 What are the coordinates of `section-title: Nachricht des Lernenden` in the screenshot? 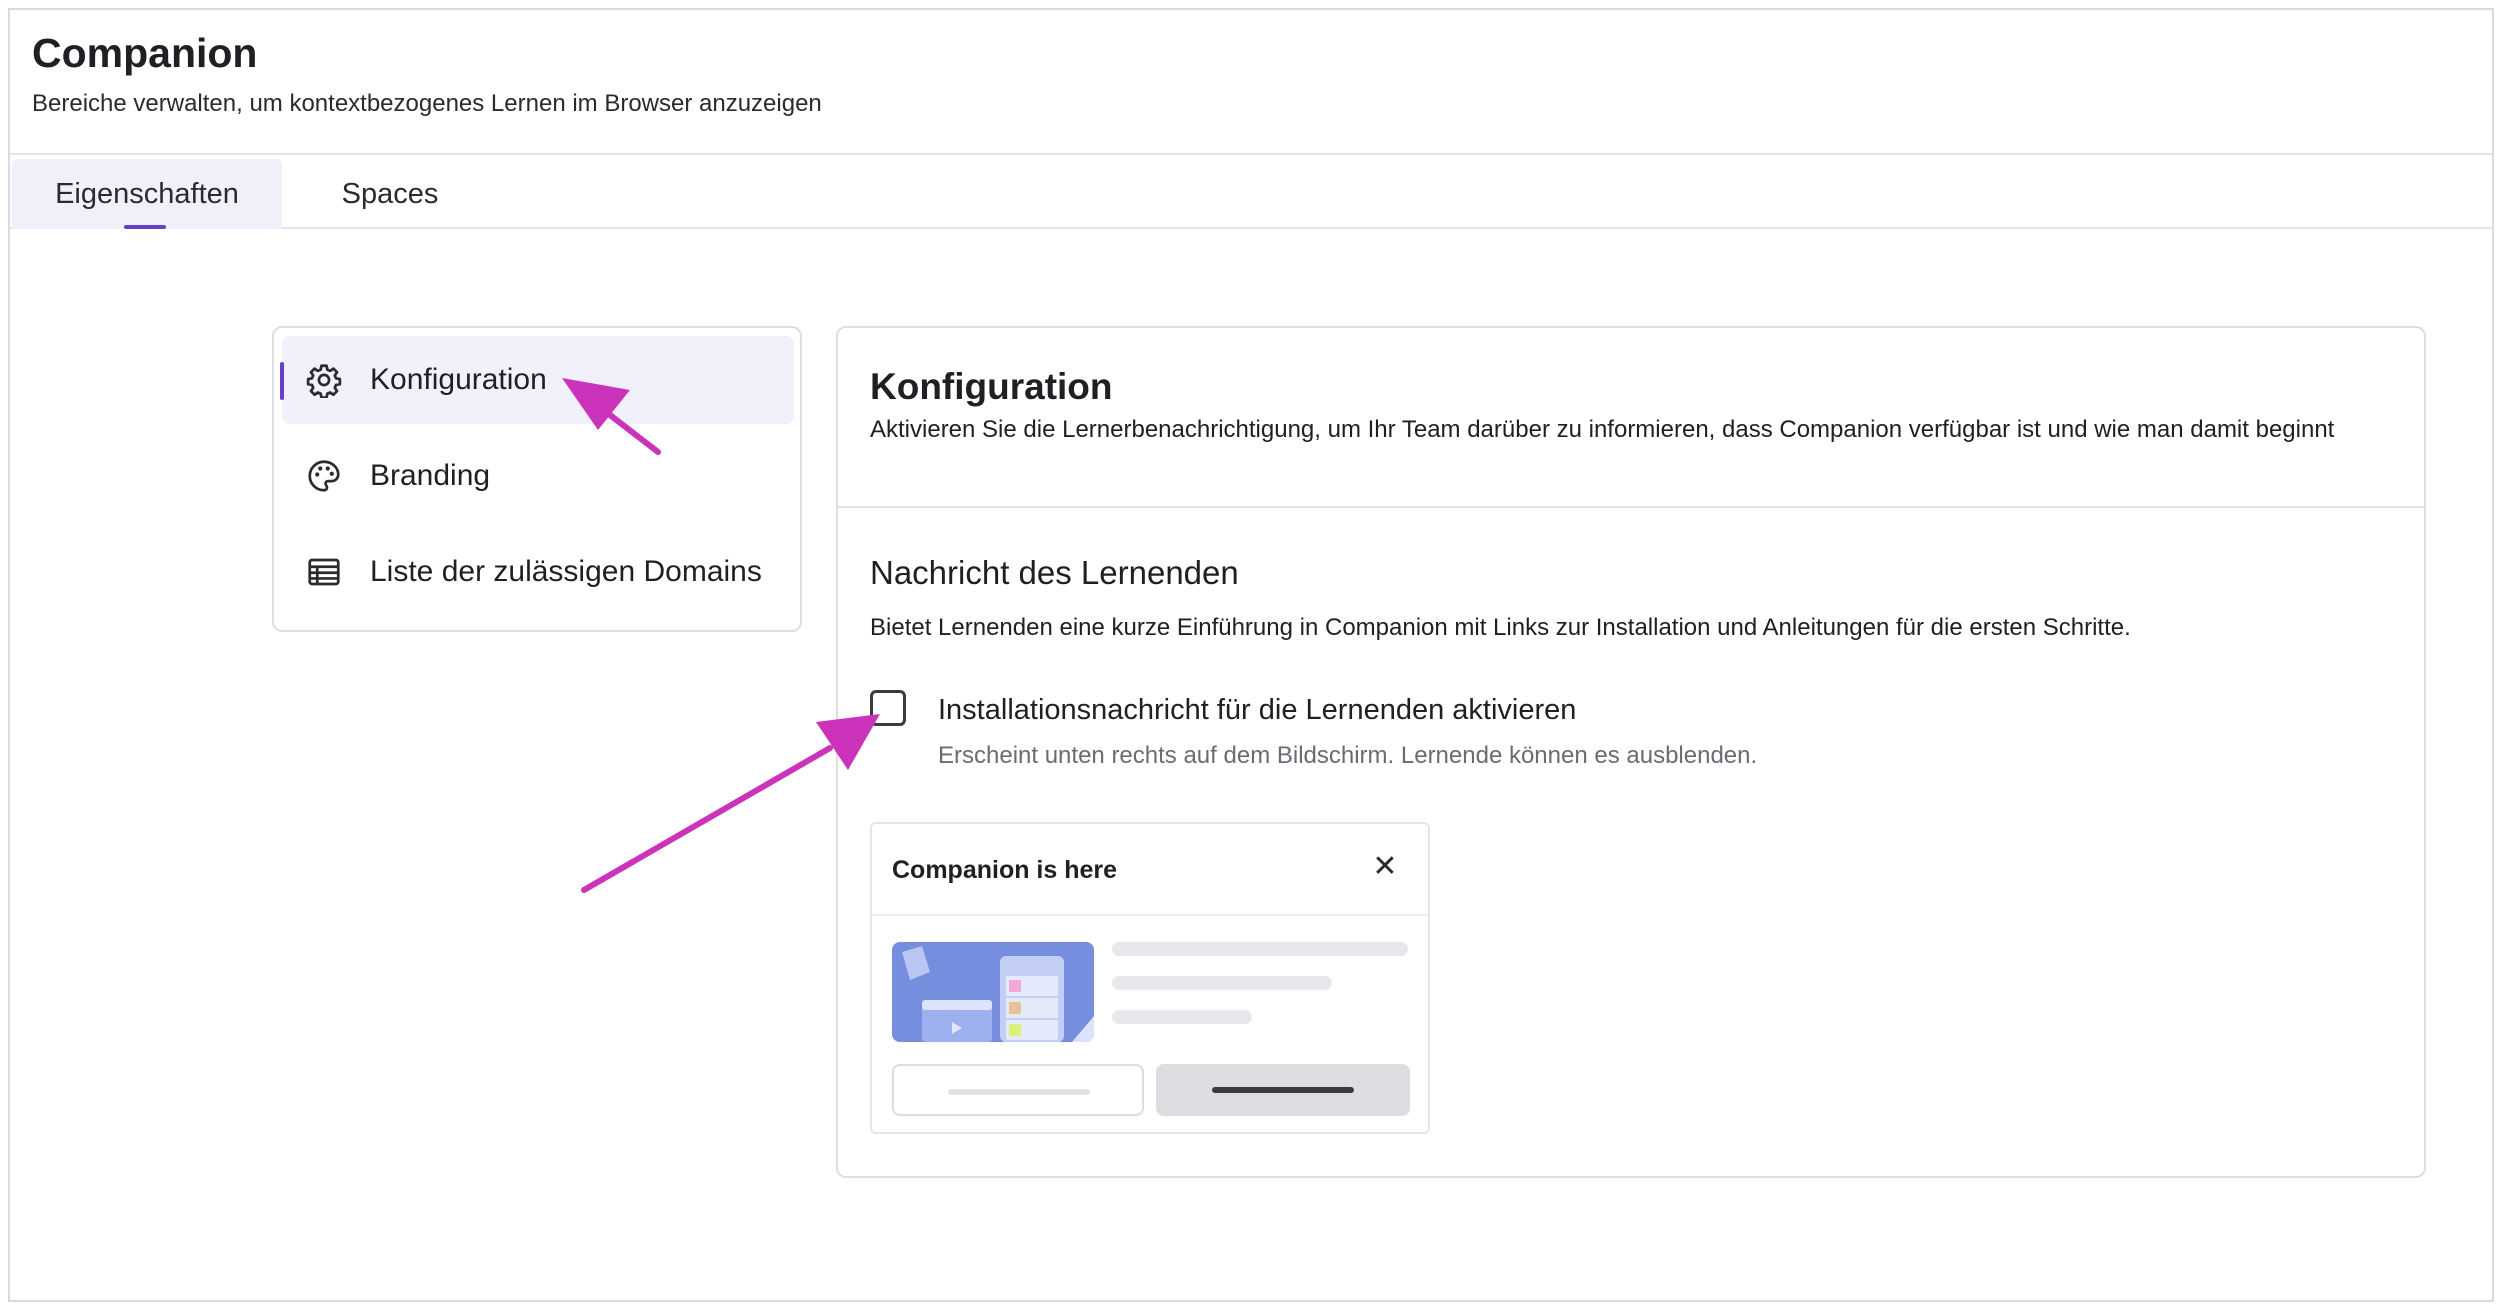 It's located at (1054, 572).